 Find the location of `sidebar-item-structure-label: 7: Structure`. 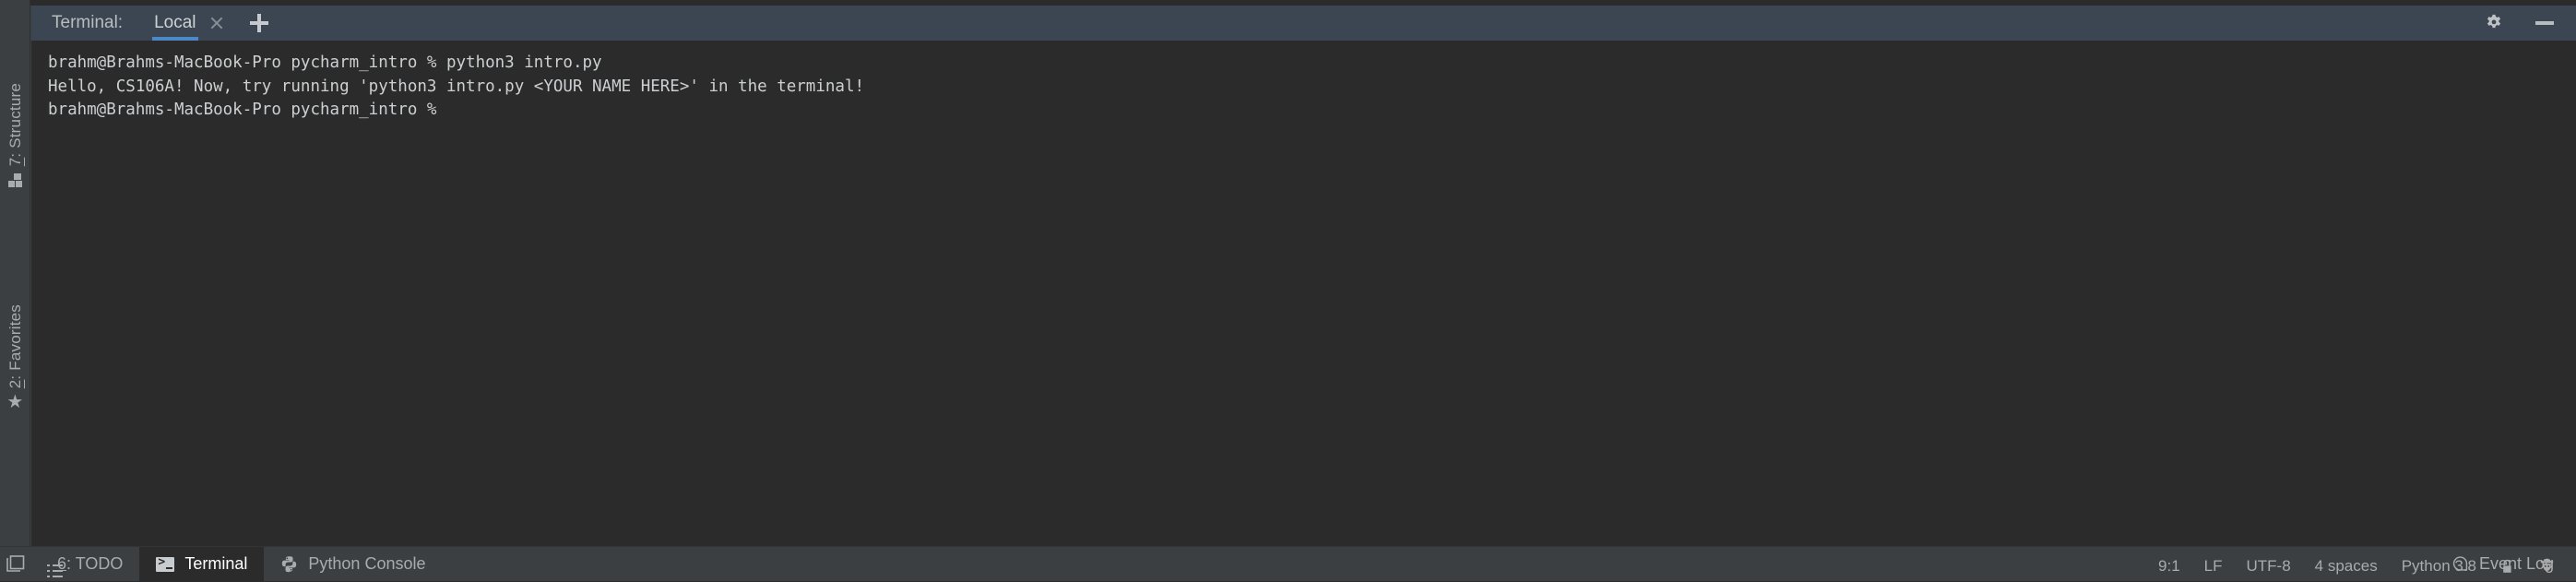

sidebar-item-structure-label: 7: Structure is located at coordinates (15, 124).